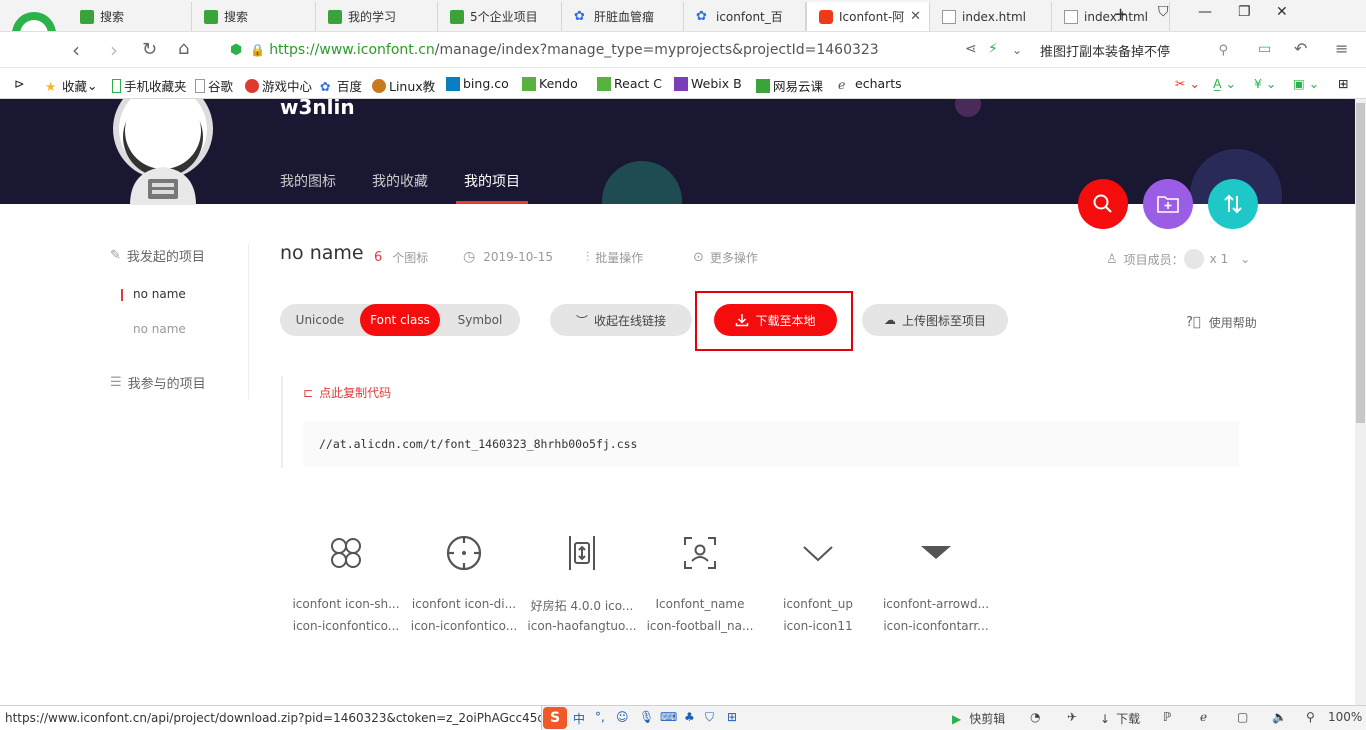 This screenshot has height=730, width=1366. Describe the element at coordinates (71, 85) in the screenshot. I see `bookmark-item: ★ 收藏 ⌄` at that location.